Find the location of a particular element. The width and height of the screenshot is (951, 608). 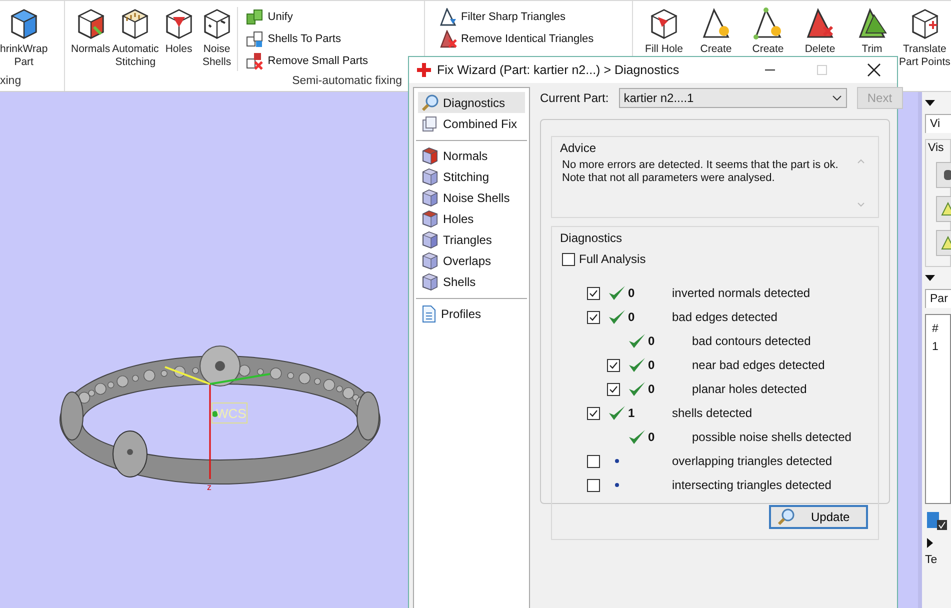

nav-item: Stitching is located at coordinates (471, 176).